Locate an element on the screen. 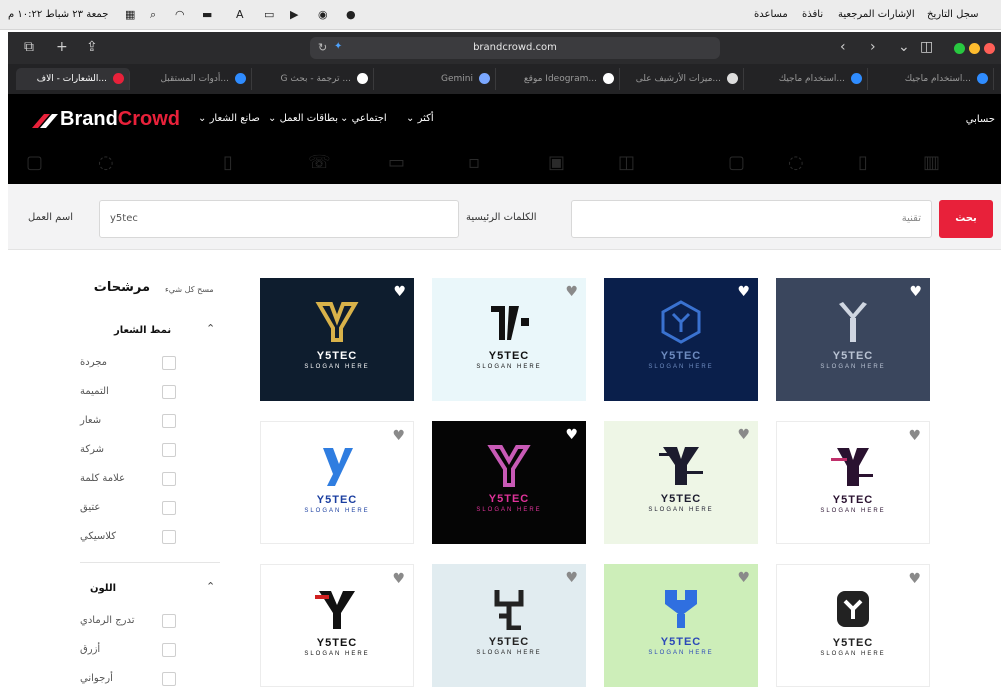 Image resolution: width=1001 pixels, height=690 pixels. search-icon: ⌕ is located at coordinates (153, 15).